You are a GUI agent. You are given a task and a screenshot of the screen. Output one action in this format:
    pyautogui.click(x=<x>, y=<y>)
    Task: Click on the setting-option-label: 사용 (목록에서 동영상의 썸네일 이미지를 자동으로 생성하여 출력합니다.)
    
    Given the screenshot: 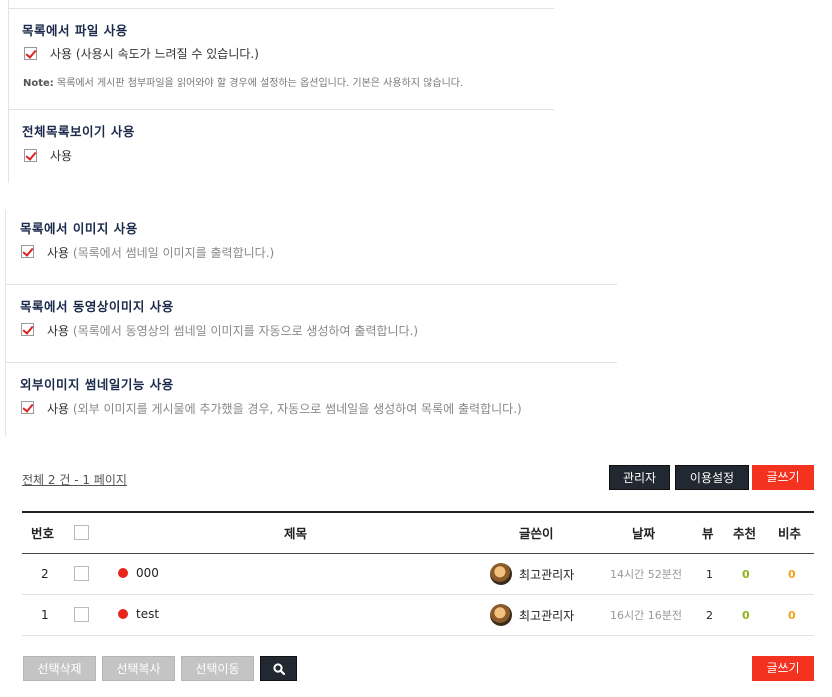 What is the action you would take?
    pyautogui.click(x=232, y=330)
    